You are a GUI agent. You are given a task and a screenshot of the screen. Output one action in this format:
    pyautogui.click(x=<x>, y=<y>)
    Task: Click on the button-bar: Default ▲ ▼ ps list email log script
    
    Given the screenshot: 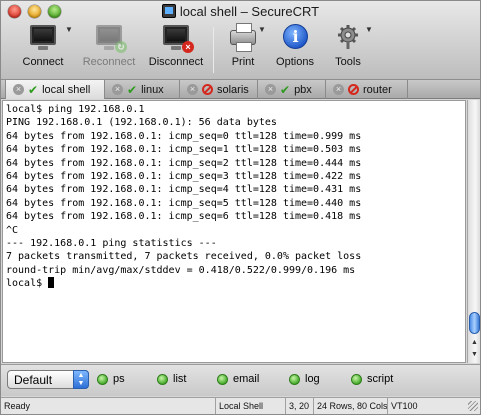 What is the action you would take?
    pyautogui.click(x=240, y=380)
    